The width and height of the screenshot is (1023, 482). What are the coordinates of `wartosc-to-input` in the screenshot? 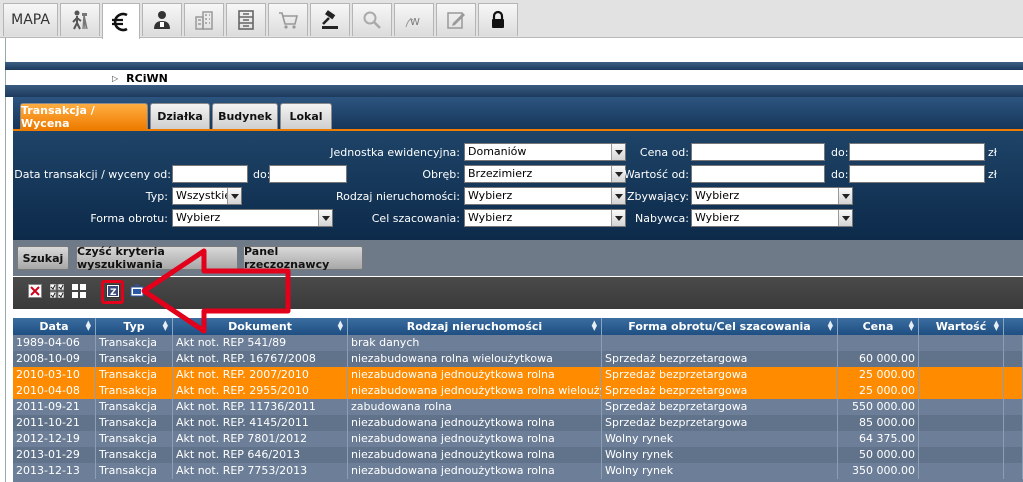 It's located at (917, 174).